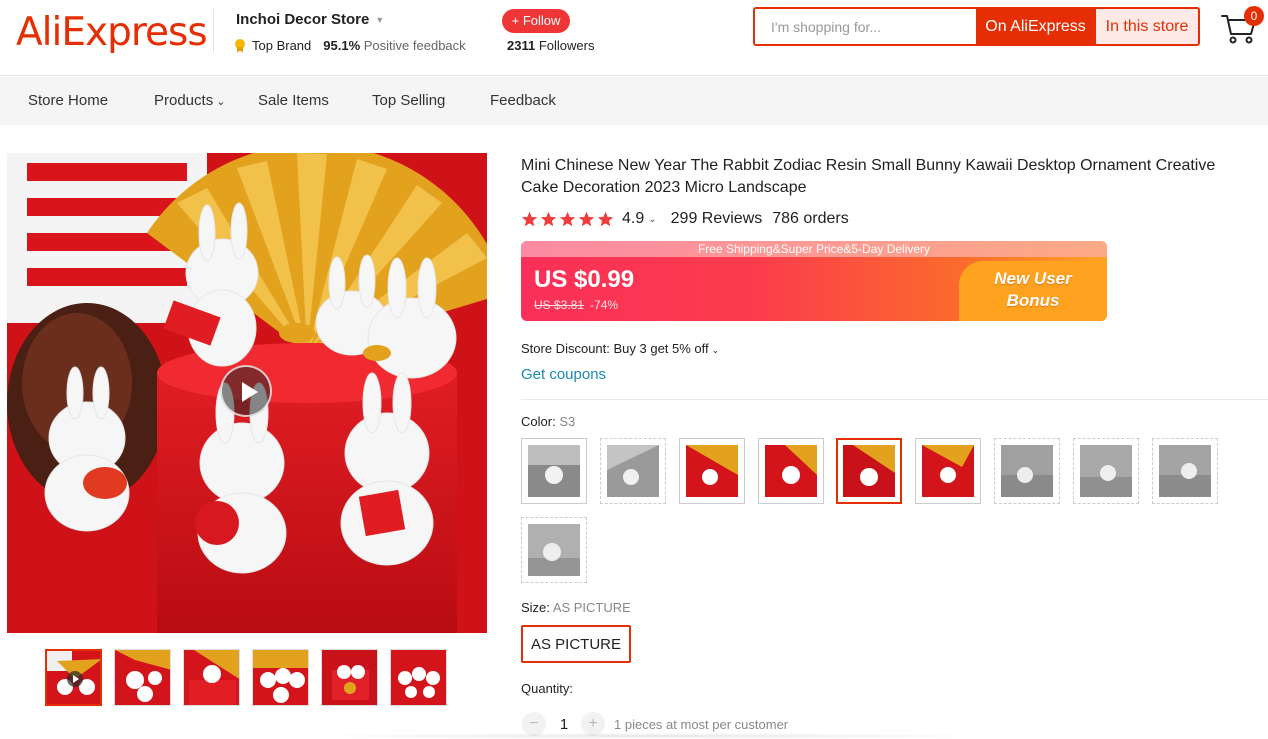  I want to click on size-label: Size: AS PICTURE, so click(576, 607).